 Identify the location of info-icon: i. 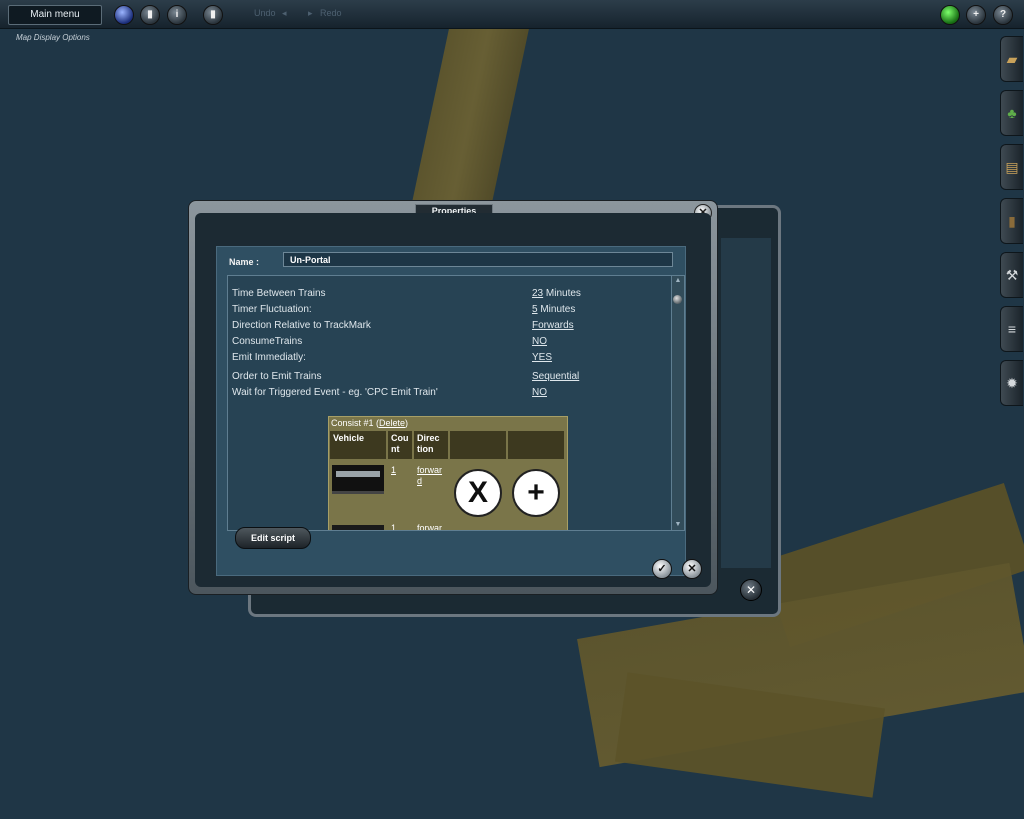
(177, 15).